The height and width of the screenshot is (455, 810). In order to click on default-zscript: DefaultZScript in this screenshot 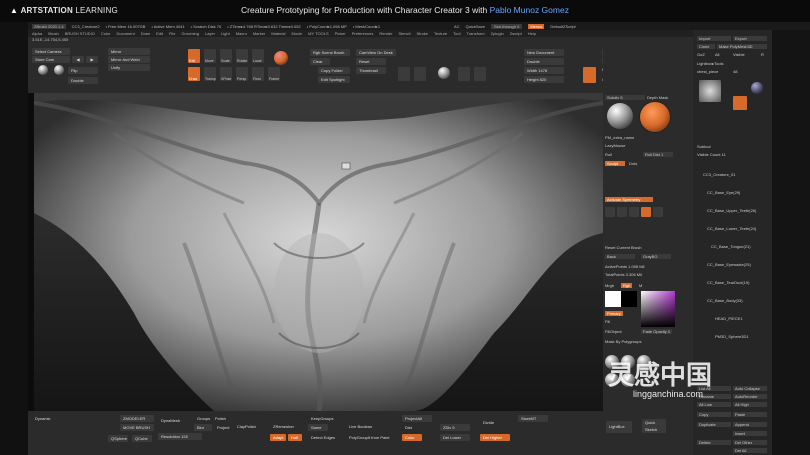, I will do `click(562, 26)`.